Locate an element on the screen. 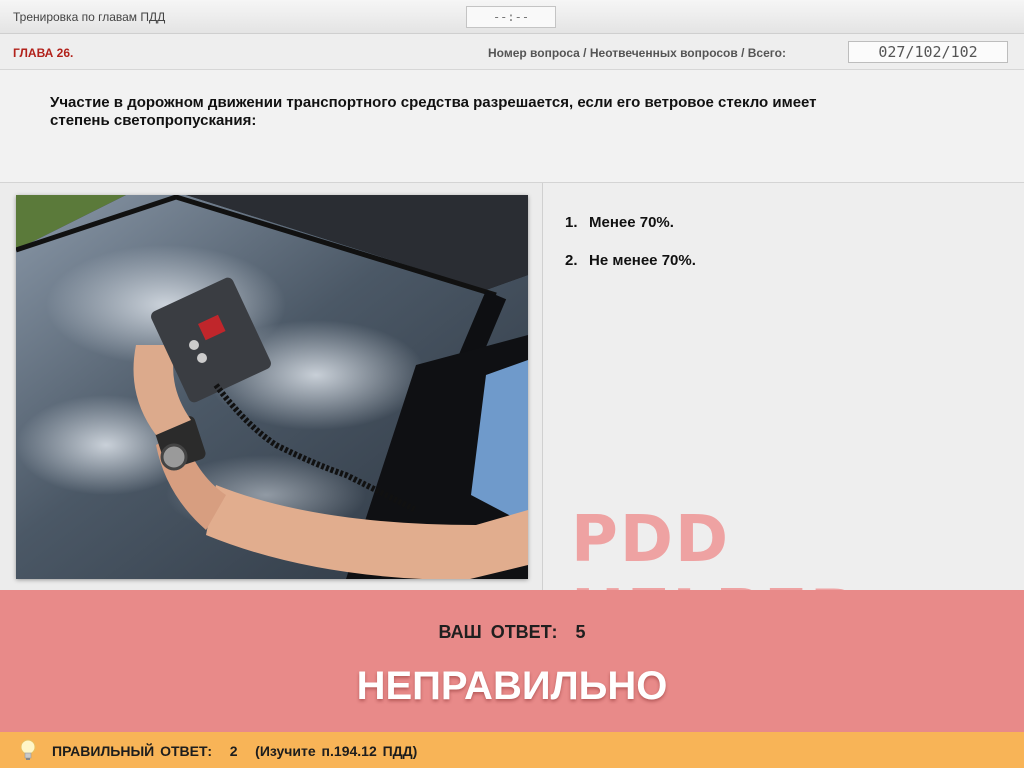 The image size is (1024, 768). question-counter-value: 027/102/102 is located at coordinates (928, 52).